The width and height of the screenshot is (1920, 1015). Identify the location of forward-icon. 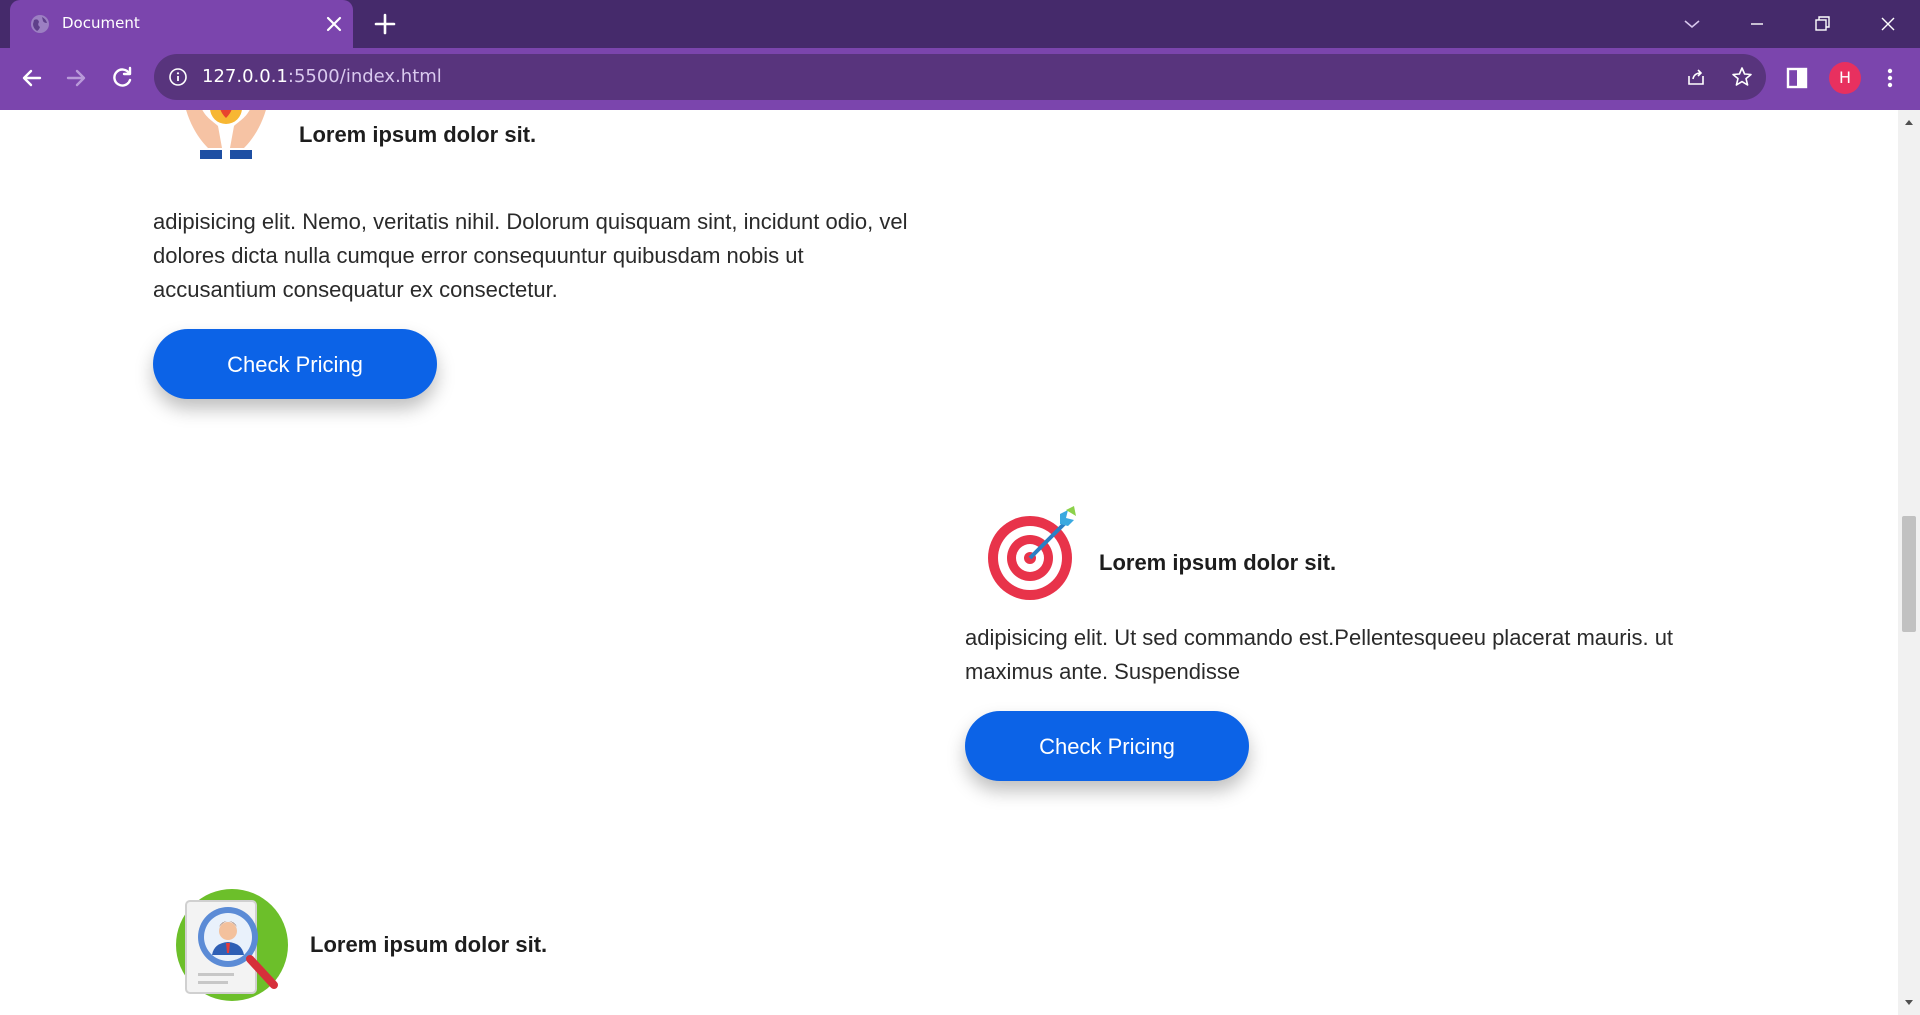
(76, 78).